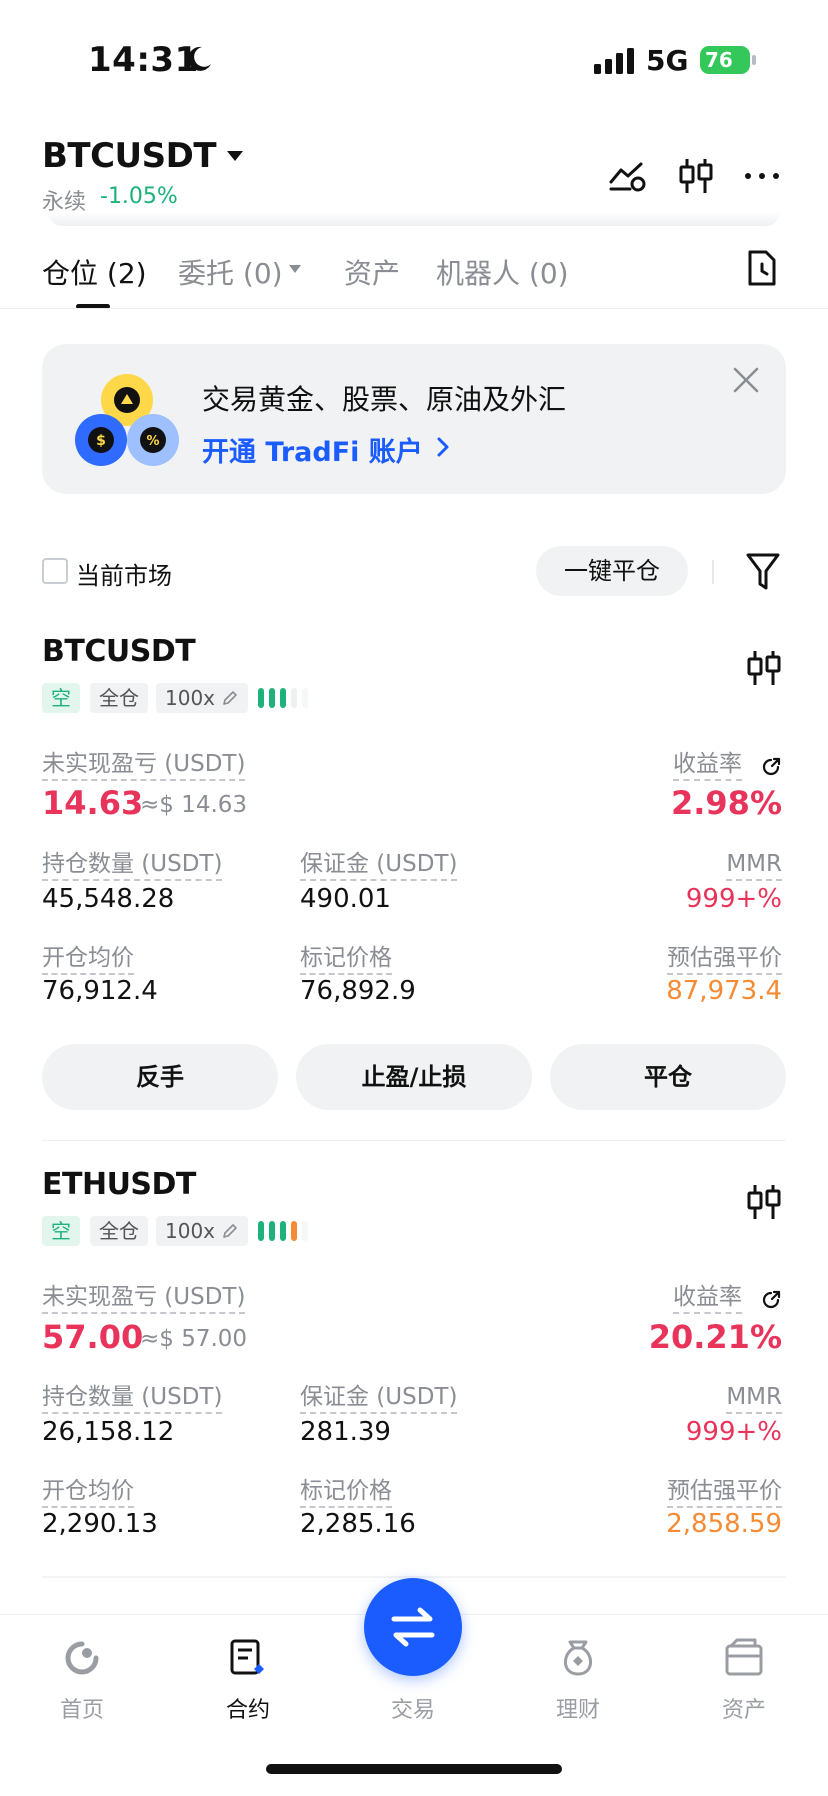  I want to click on history-icon, so click(762, 268).